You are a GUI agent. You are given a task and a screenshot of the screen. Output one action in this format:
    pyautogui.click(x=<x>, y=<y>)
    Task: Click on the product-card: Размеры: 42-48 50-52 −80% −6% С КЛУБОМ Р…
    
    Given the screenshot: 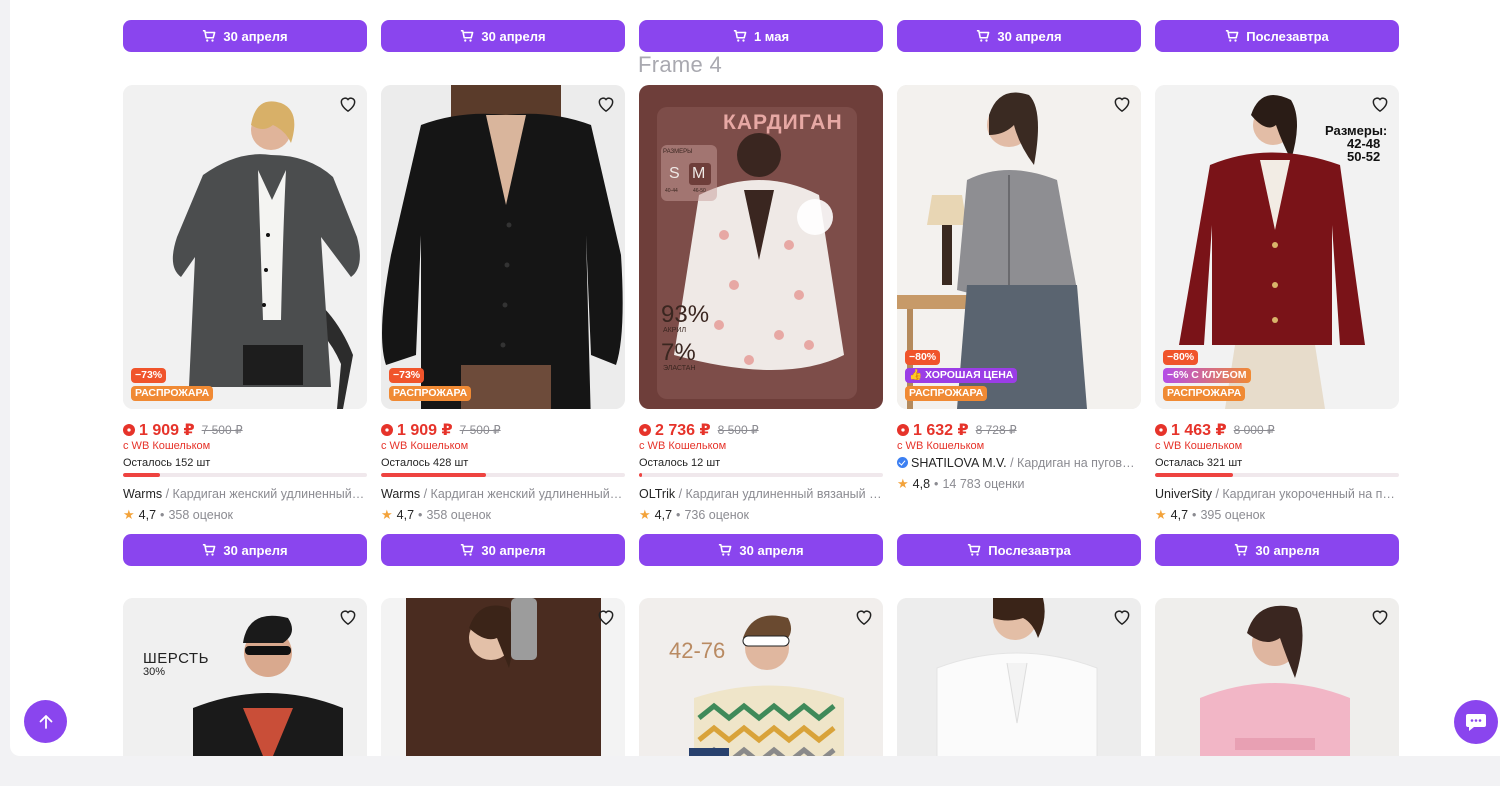 What is the action you would take?
    pyautogui.click(x=1277, y=304)
    